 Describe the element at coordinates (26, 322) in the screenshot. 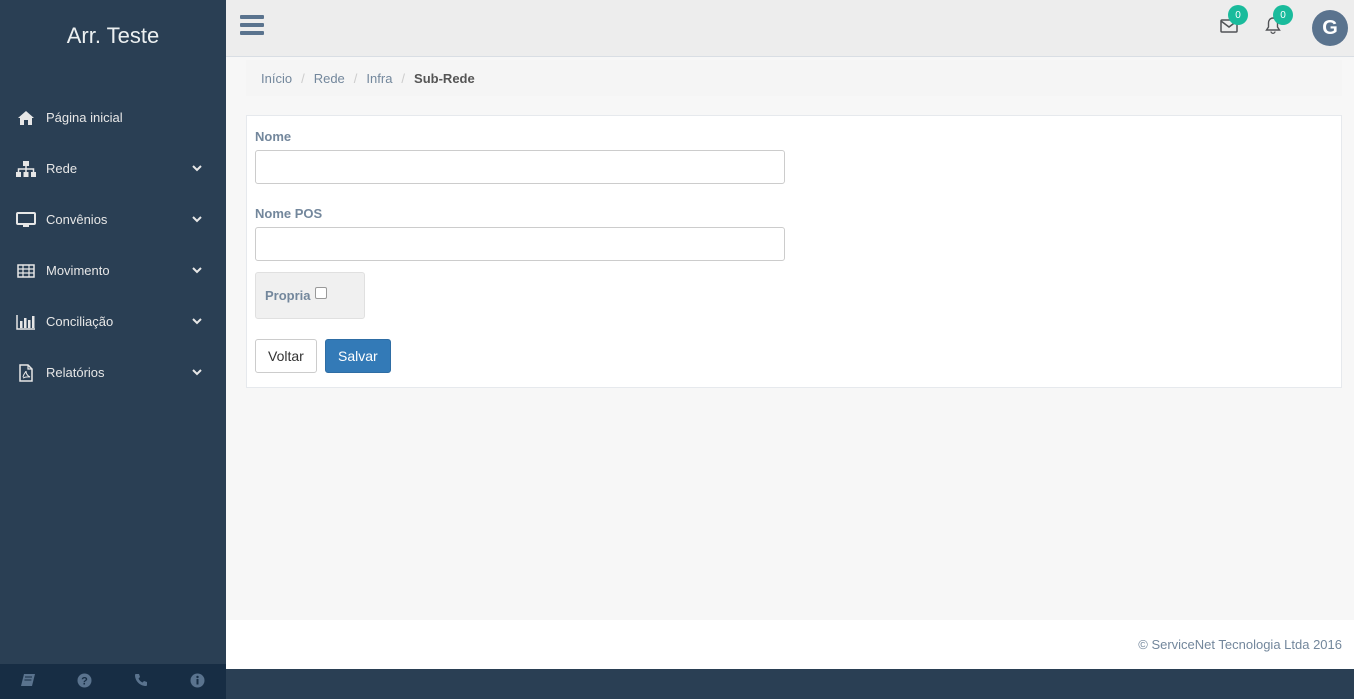

I see `bar-chart-icon` at that location.